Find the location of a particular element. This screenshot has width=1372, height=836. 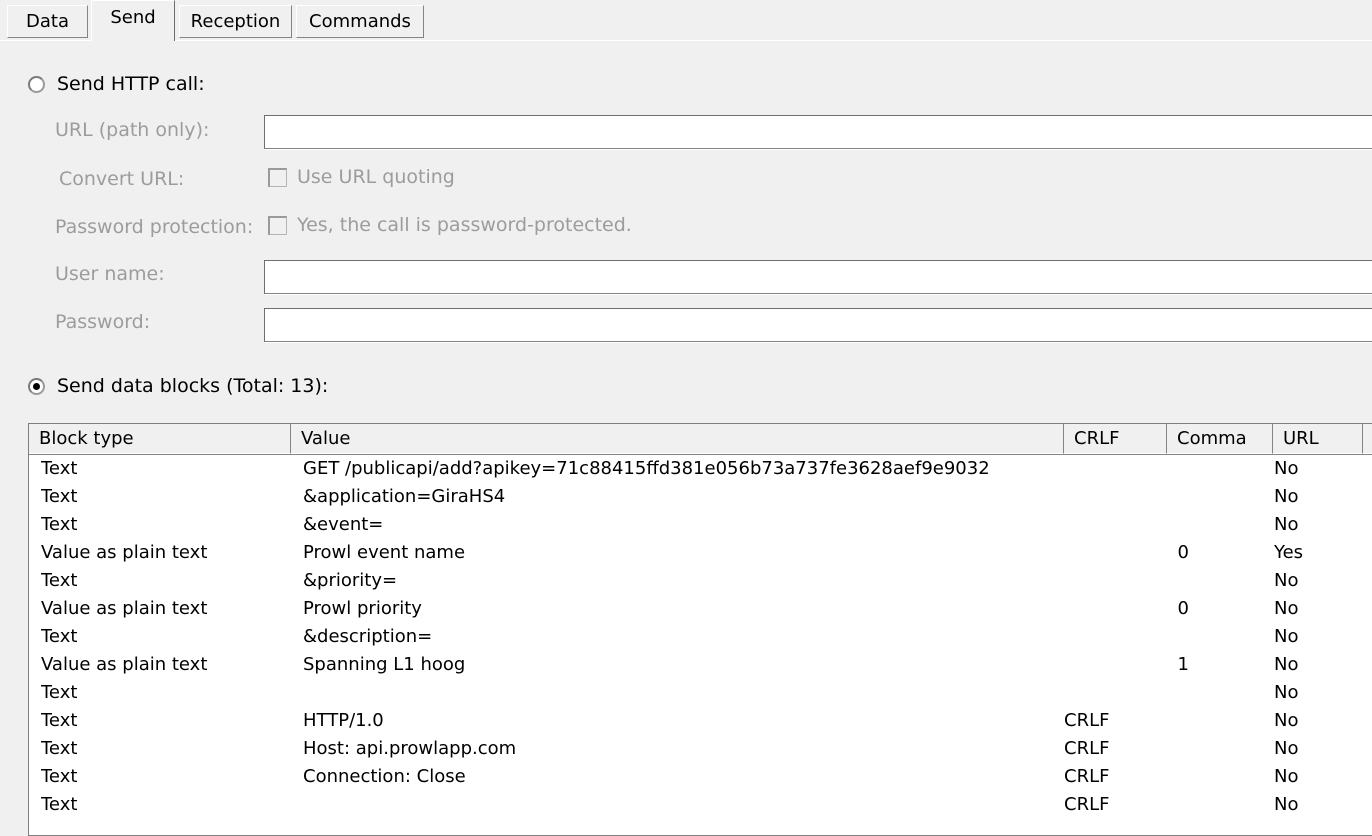

tab-commands: Commands is located at coordinates (360, 21).